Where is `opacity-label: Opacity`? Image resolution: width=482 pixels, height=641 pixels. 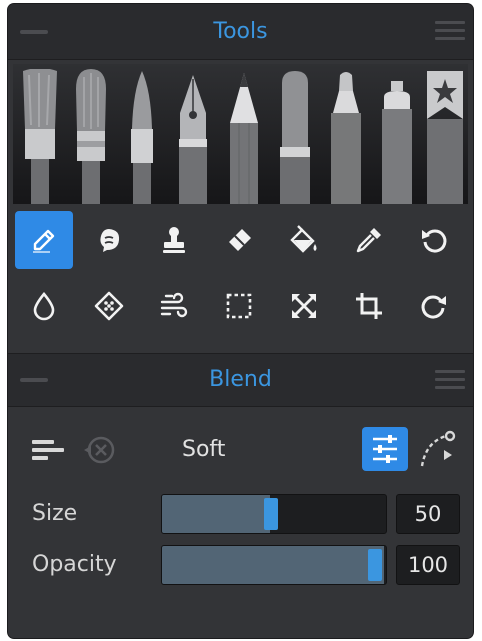
opacity-label: Opacity is located at coordinates (74, 564).